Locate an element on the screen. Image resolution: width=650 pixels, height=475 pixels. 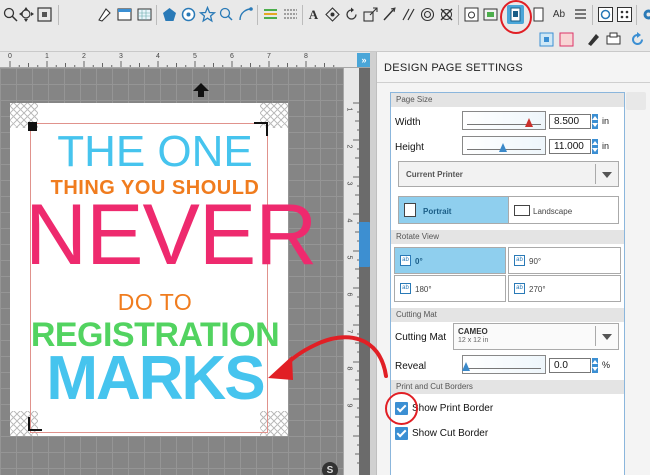
ruler-number: 7 is located at coordinates (349, 331).